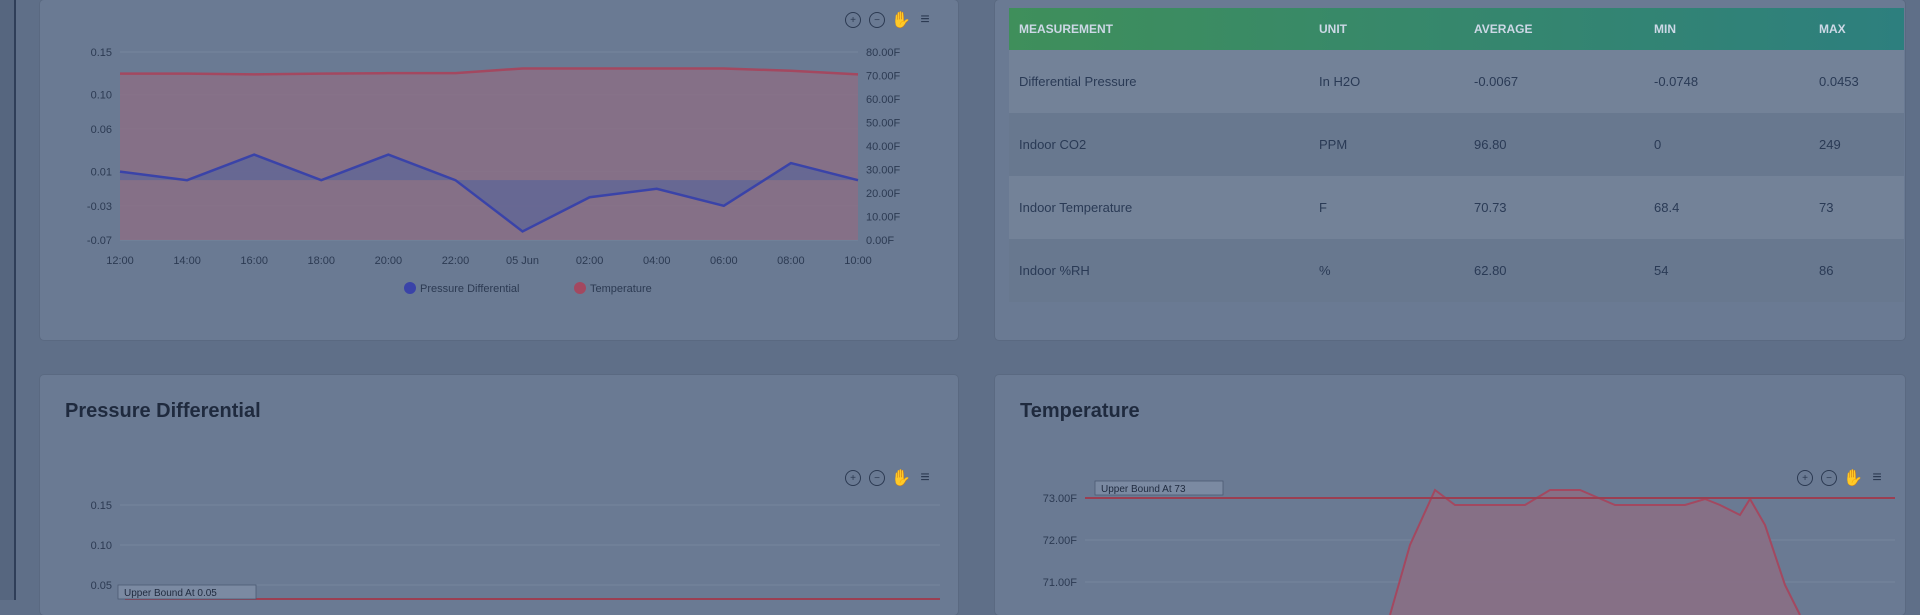 Image resolution: width=1920 pixels, height=615 pixels. I want to click on col-average: AVERAGE, so click(1554, 29).